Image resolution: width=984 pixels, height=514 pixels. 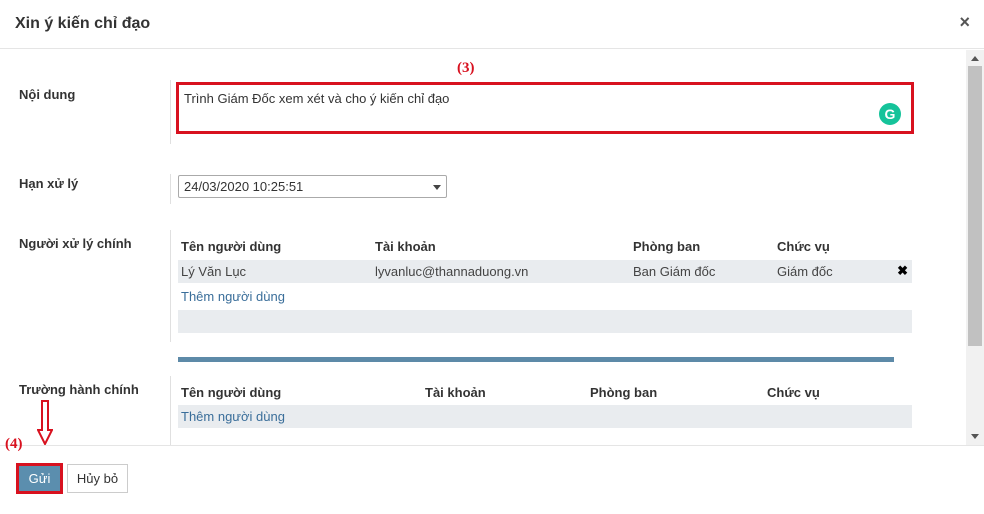 What do you see at coordinates (964, 22) in the screenshot?
I see `close-icon: ×` at bounding box center [964, 22].